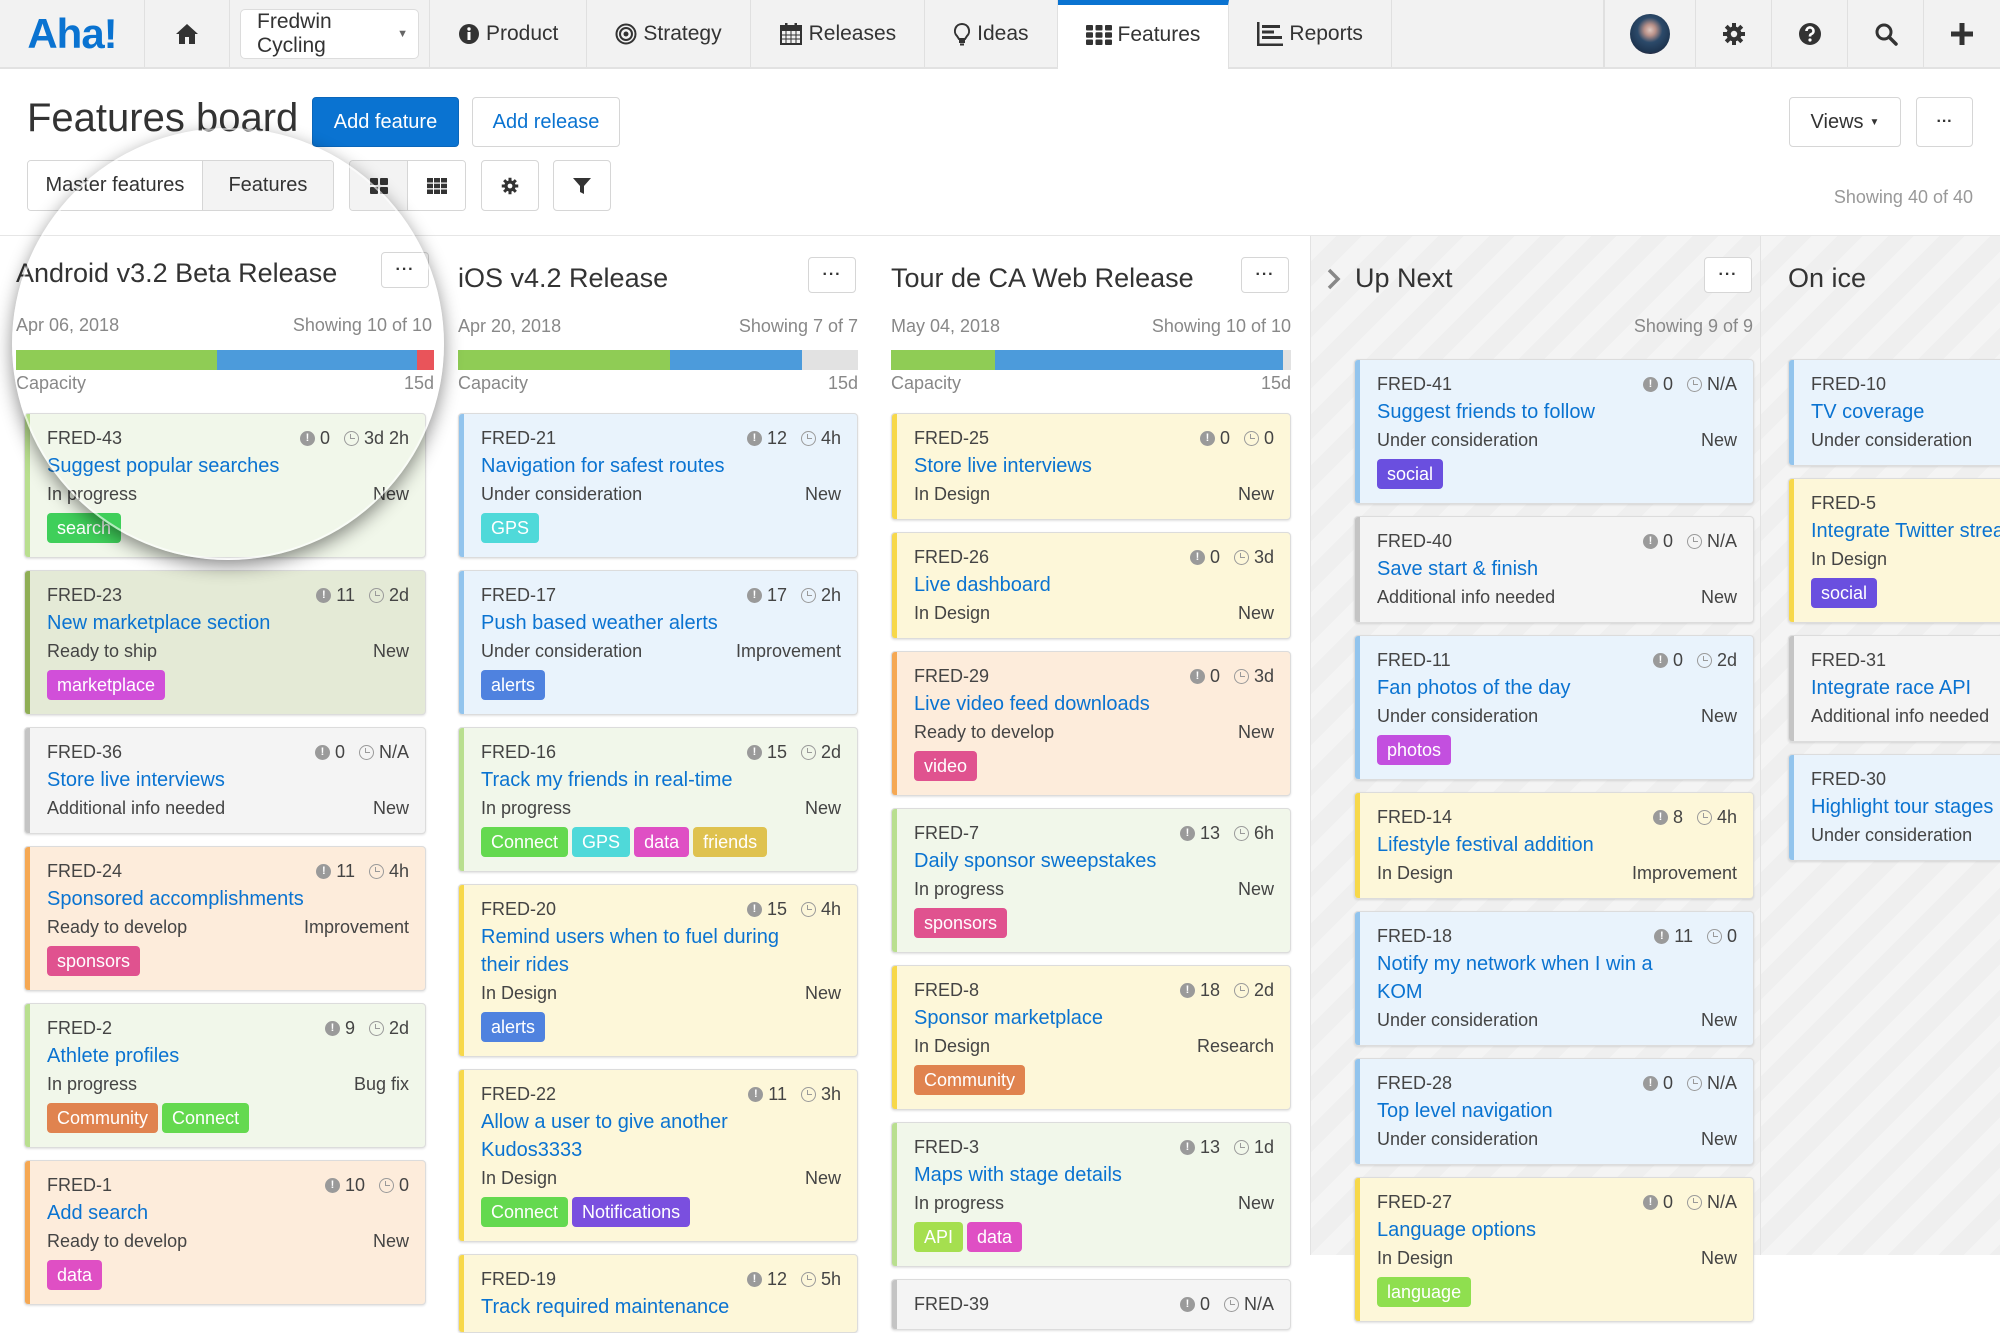  I want to click on expand-chevron-icon, so click(1335, 280).